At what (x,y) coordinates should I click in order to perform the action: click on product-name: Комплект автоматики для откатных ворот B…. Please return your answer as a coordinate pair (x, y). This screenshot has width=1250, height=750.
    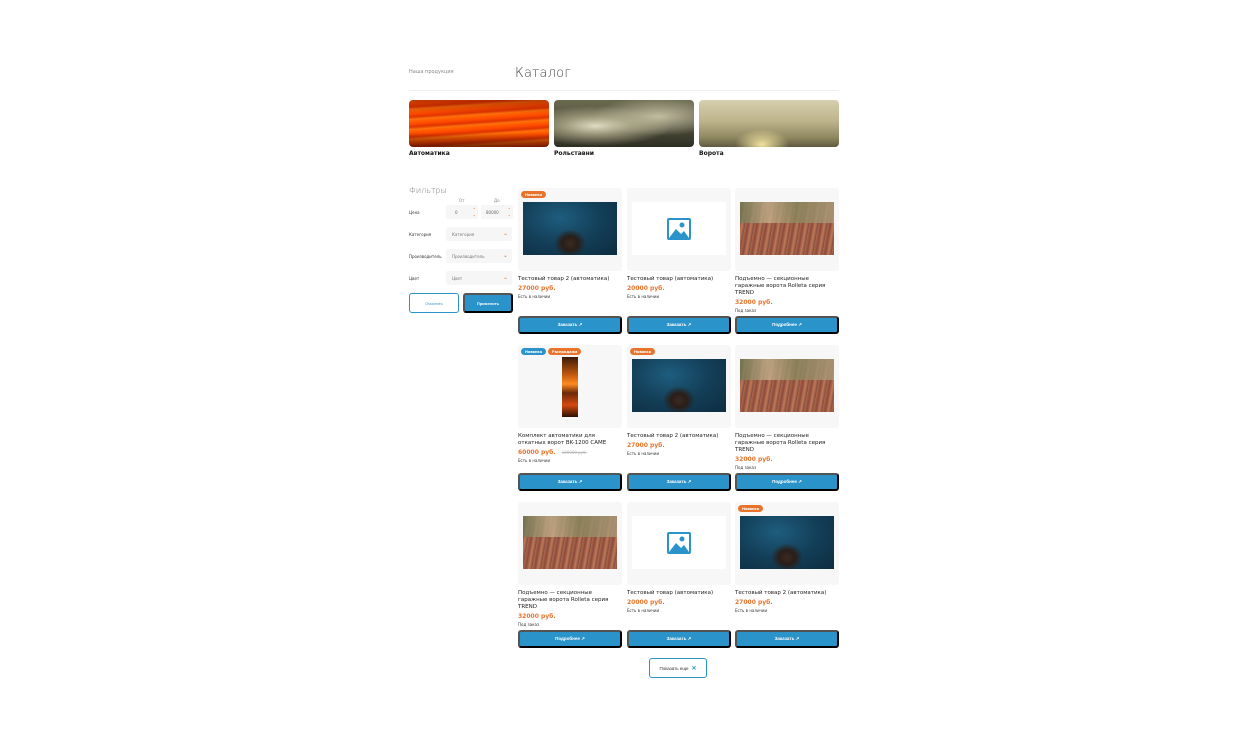
    Looking at the image, I should click on (570, 440).